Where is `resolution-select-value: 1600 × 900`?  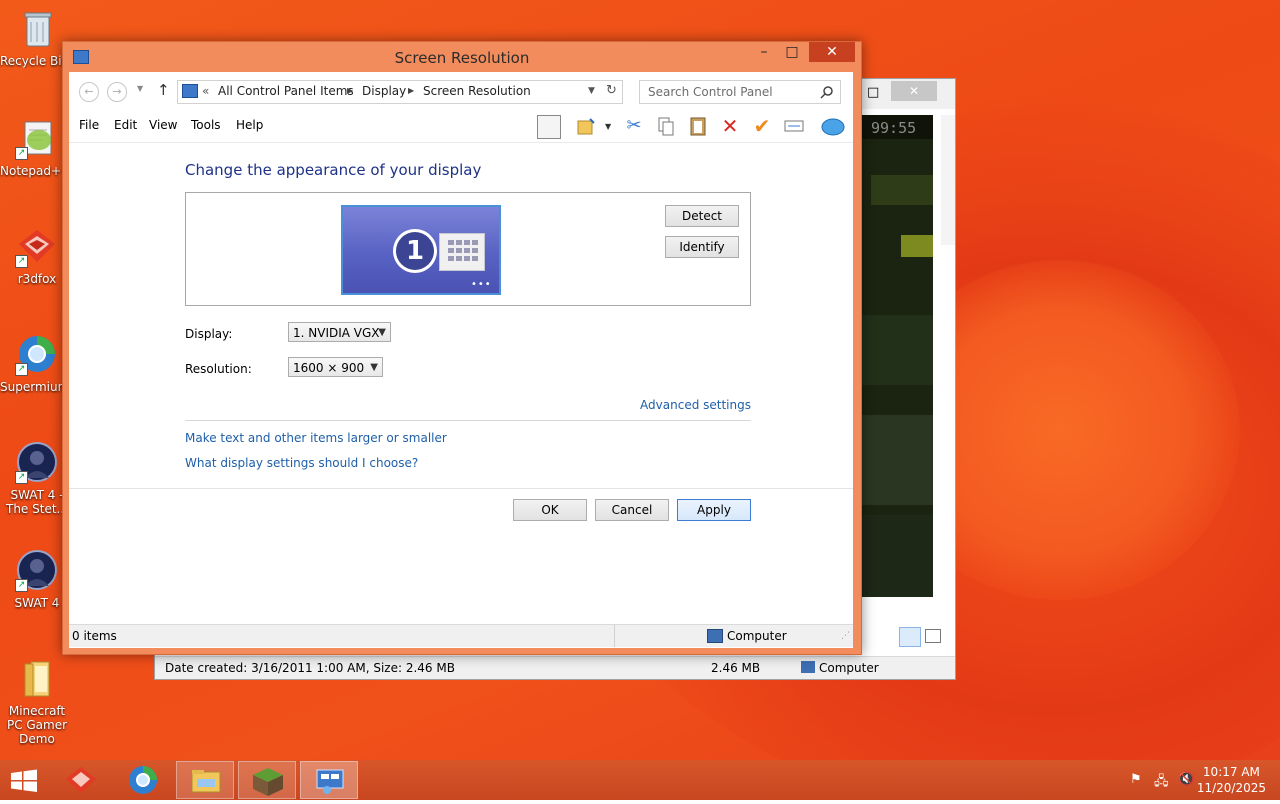
resolution-select-value: 1600 × 900 is located at coordinates (329, 368).